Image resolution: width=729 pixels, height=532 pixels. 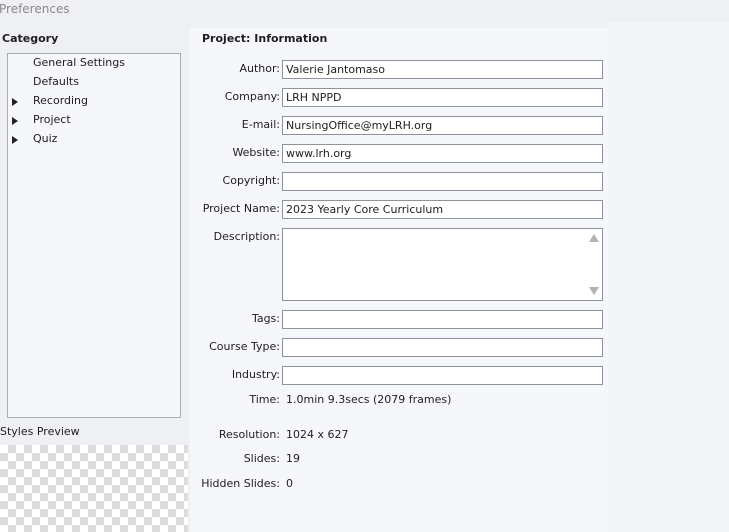 What do you see at coordinates (251, 180) in the screenshot?
I see `copyright-label: Copyright:` at bounding box center [251, 180].